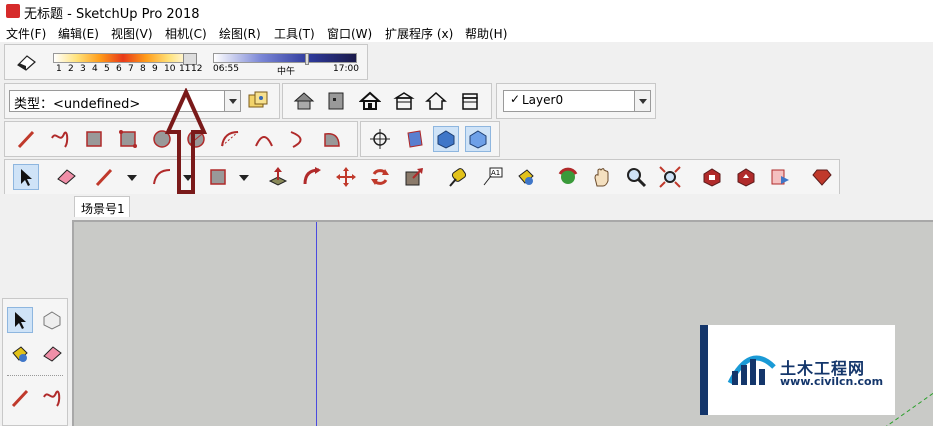 This screenshot has width=933, height=426. I want to click on pencil-icon, so click(104, 177).